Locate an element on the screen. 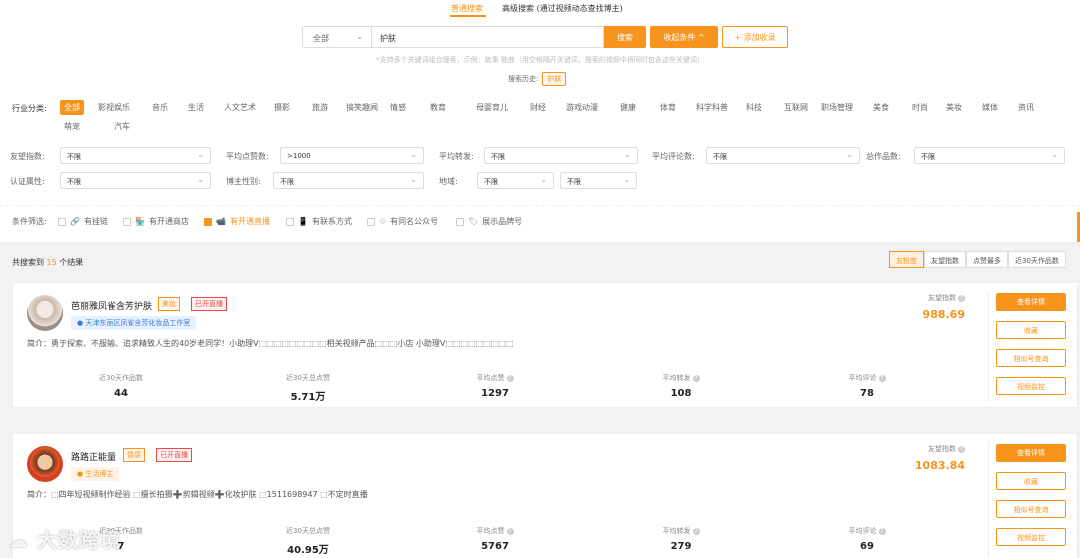 The height and width of the screenshot is (558, 1080). industry-item: 教育 is located at coordinates (438, 107).